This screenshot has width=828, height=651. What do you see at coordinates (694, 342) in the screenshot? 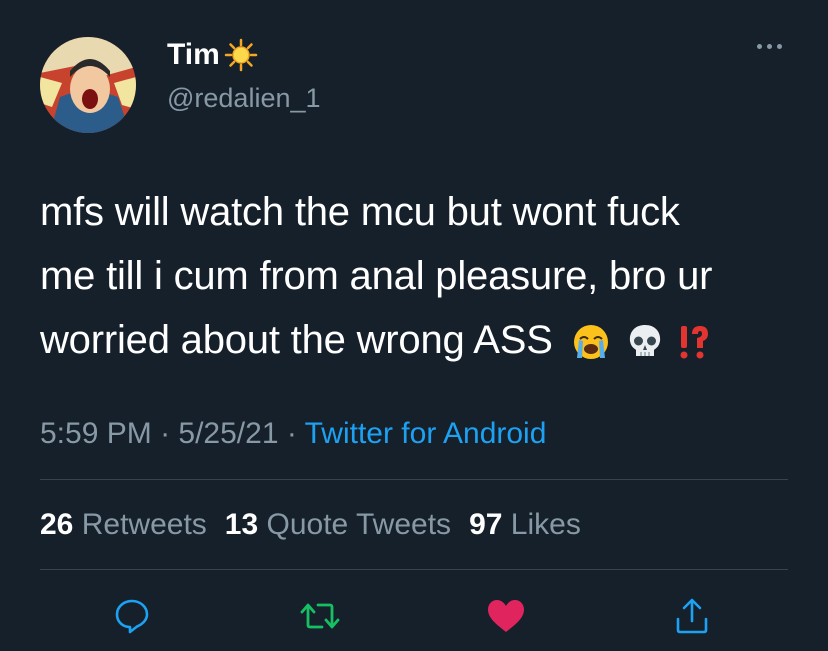
I see `interrobang-icon` at bounding box center [694, 342].